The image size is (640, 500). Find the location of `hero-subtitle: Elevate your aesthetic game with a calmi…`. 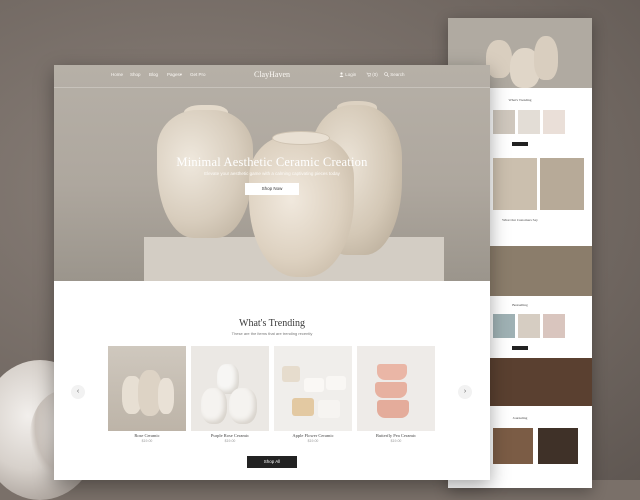

hero-subtitle: Elevate your aesthetic game with a calmi… is located at coordinates (272, 173).